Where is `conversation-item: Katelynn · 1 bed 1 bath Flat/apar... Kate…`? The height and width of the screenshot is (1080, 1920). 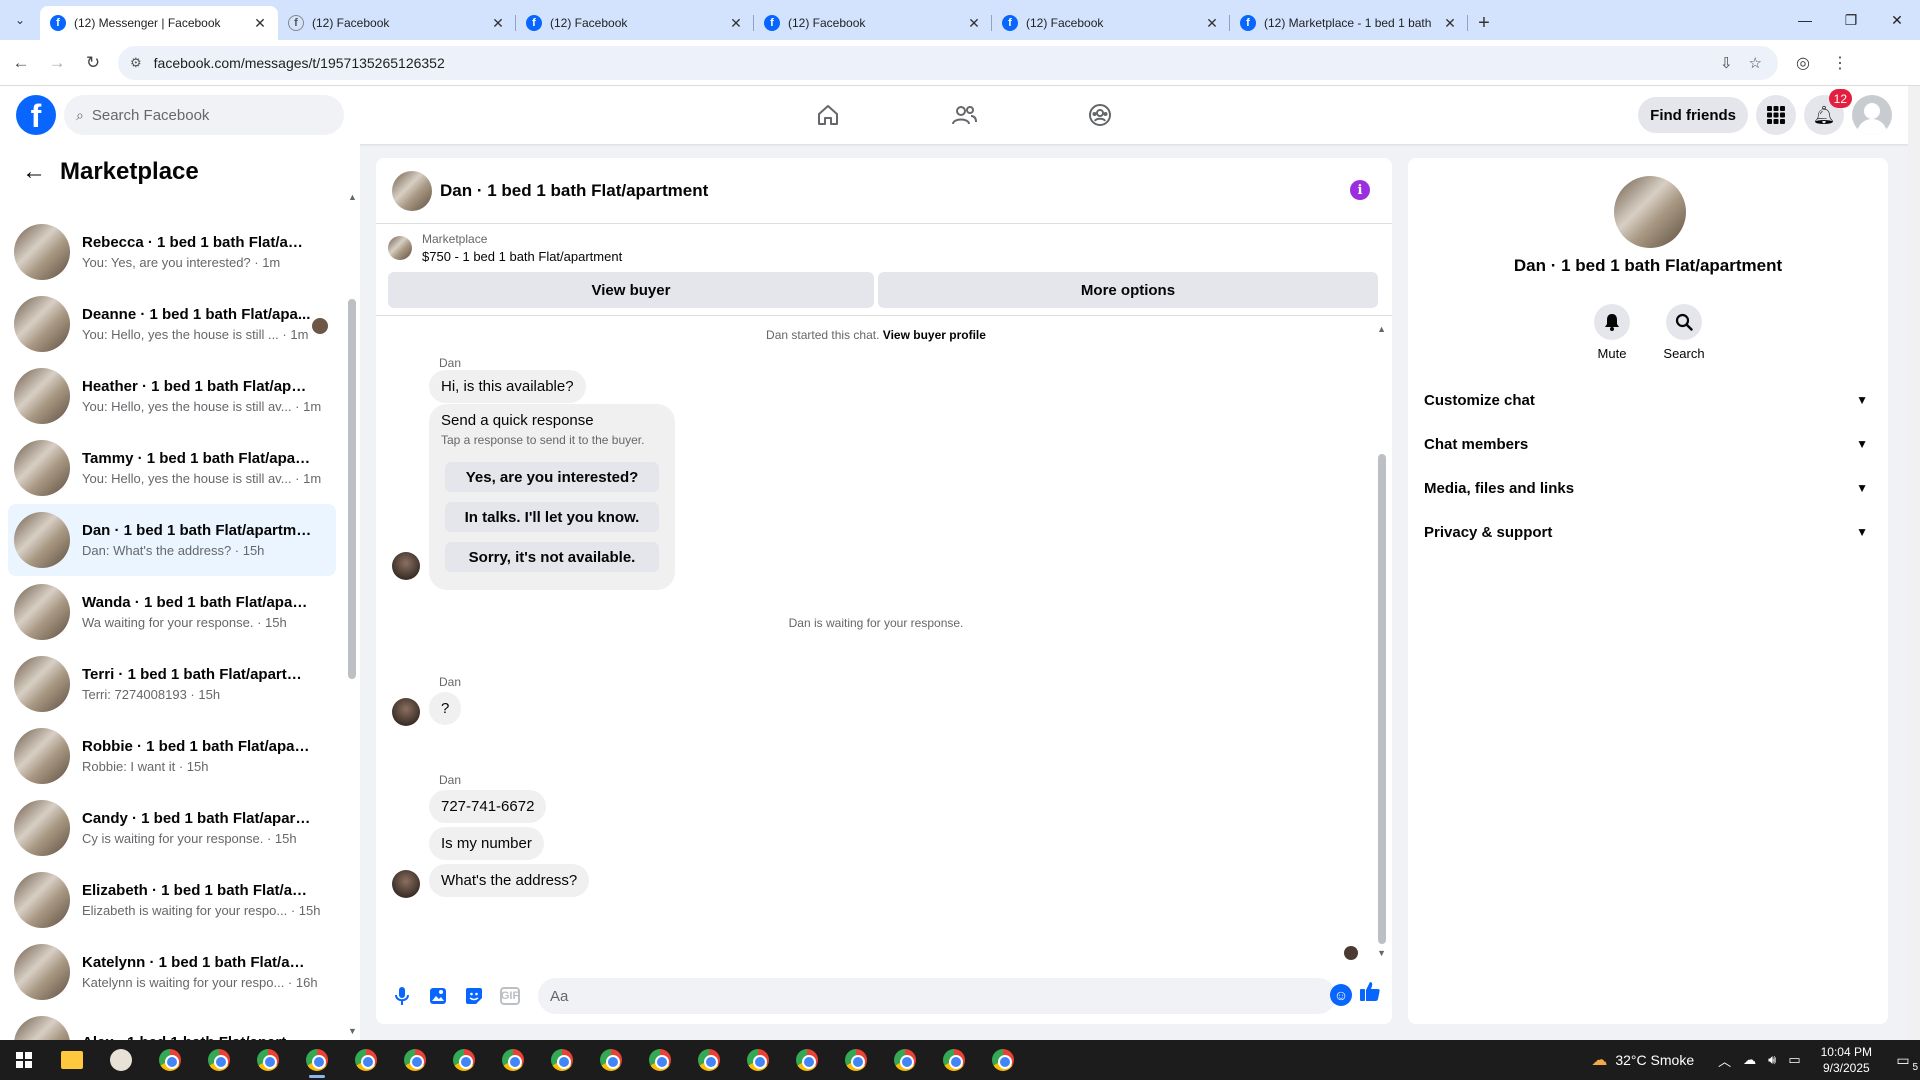 conversation-item: Katelynn · 1 bed 1 bath Flat/apar... Kate… is located at coordinates (172, 972).